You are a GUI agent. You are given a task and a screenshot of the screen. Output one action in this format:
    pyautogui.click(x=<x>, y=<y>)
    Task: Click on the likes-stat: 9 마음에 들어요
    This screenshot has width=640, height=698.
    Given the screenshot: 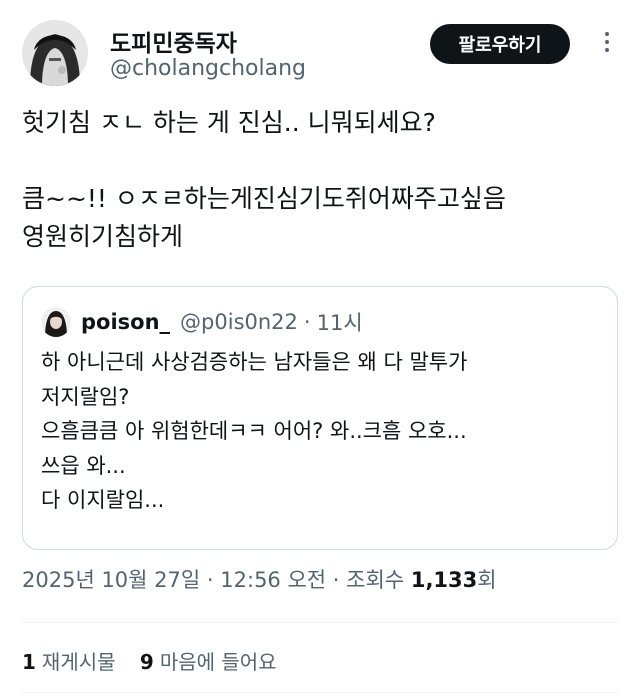 What is the action you would take?
    pyautogui.click(x=208, y=662)
    